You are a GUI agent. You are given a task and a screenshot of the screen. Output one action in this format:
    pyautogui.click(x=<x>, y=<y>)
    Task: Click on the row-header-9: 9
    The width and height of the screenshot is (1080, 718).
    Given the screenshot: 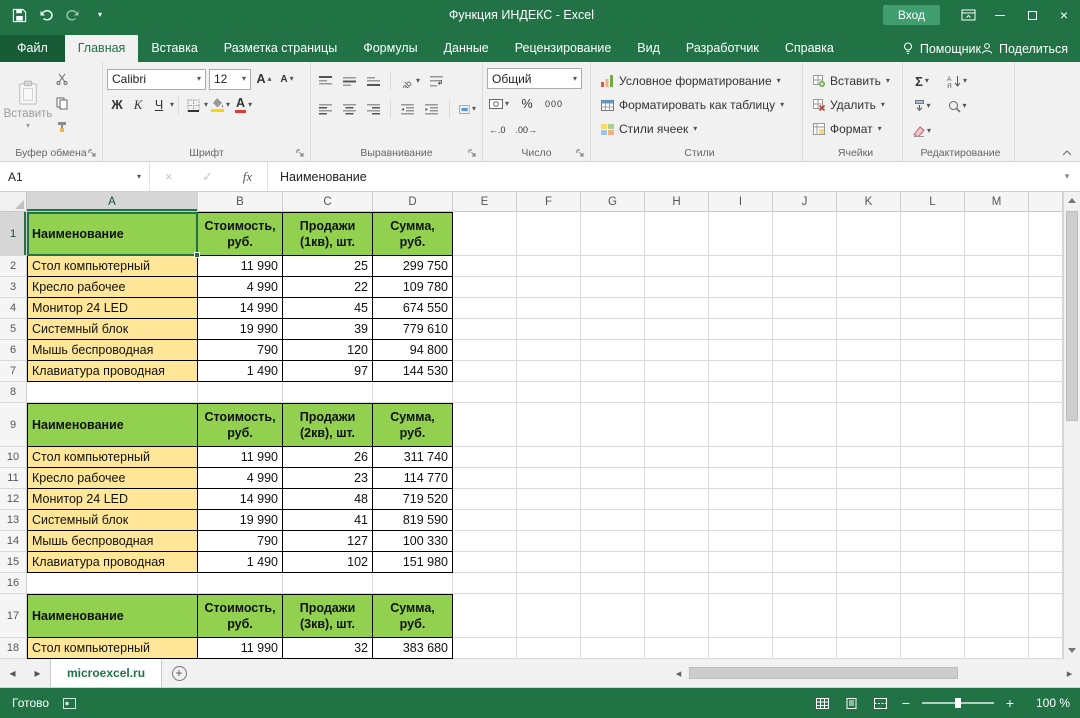 What is the action you would take?
    pyautogui.click(x=13, y=425)
    